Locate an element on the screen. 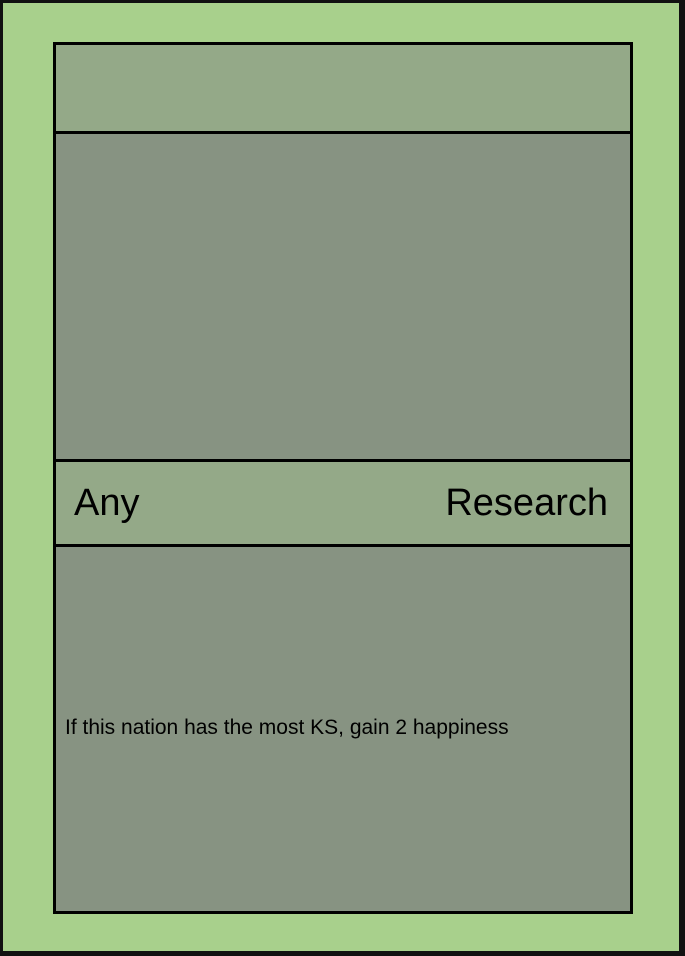 The height and width of the screenshot is (956, 685). title-band is located at coordinates (343, 89).